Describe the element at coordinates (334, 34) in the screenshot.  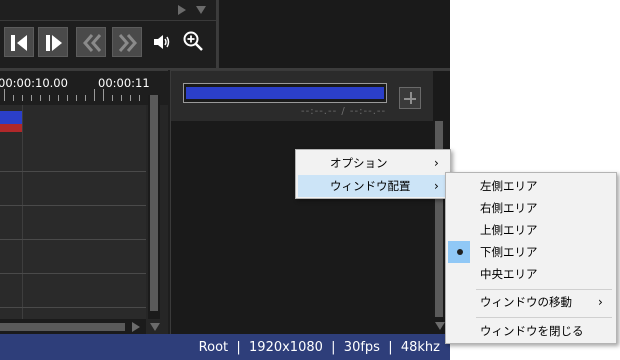
I see `preview-panel` at that location.